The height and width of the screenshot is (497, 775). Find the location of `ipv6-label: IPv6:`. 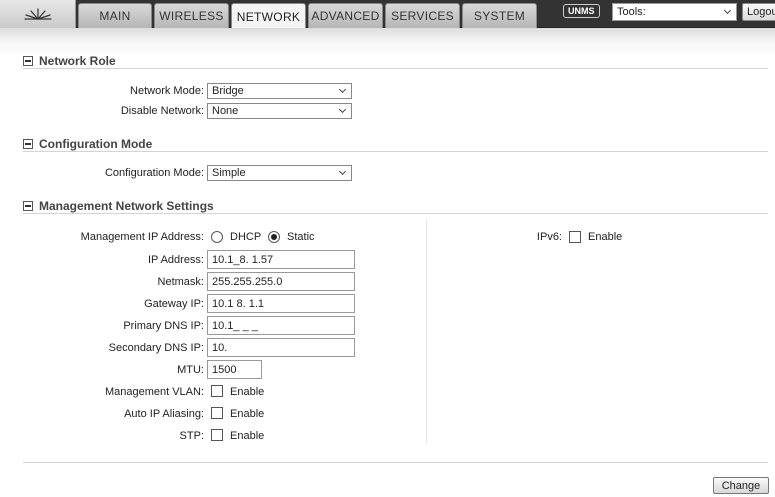

ipv6-label: IPv6: is located at coordinates (549, 237).